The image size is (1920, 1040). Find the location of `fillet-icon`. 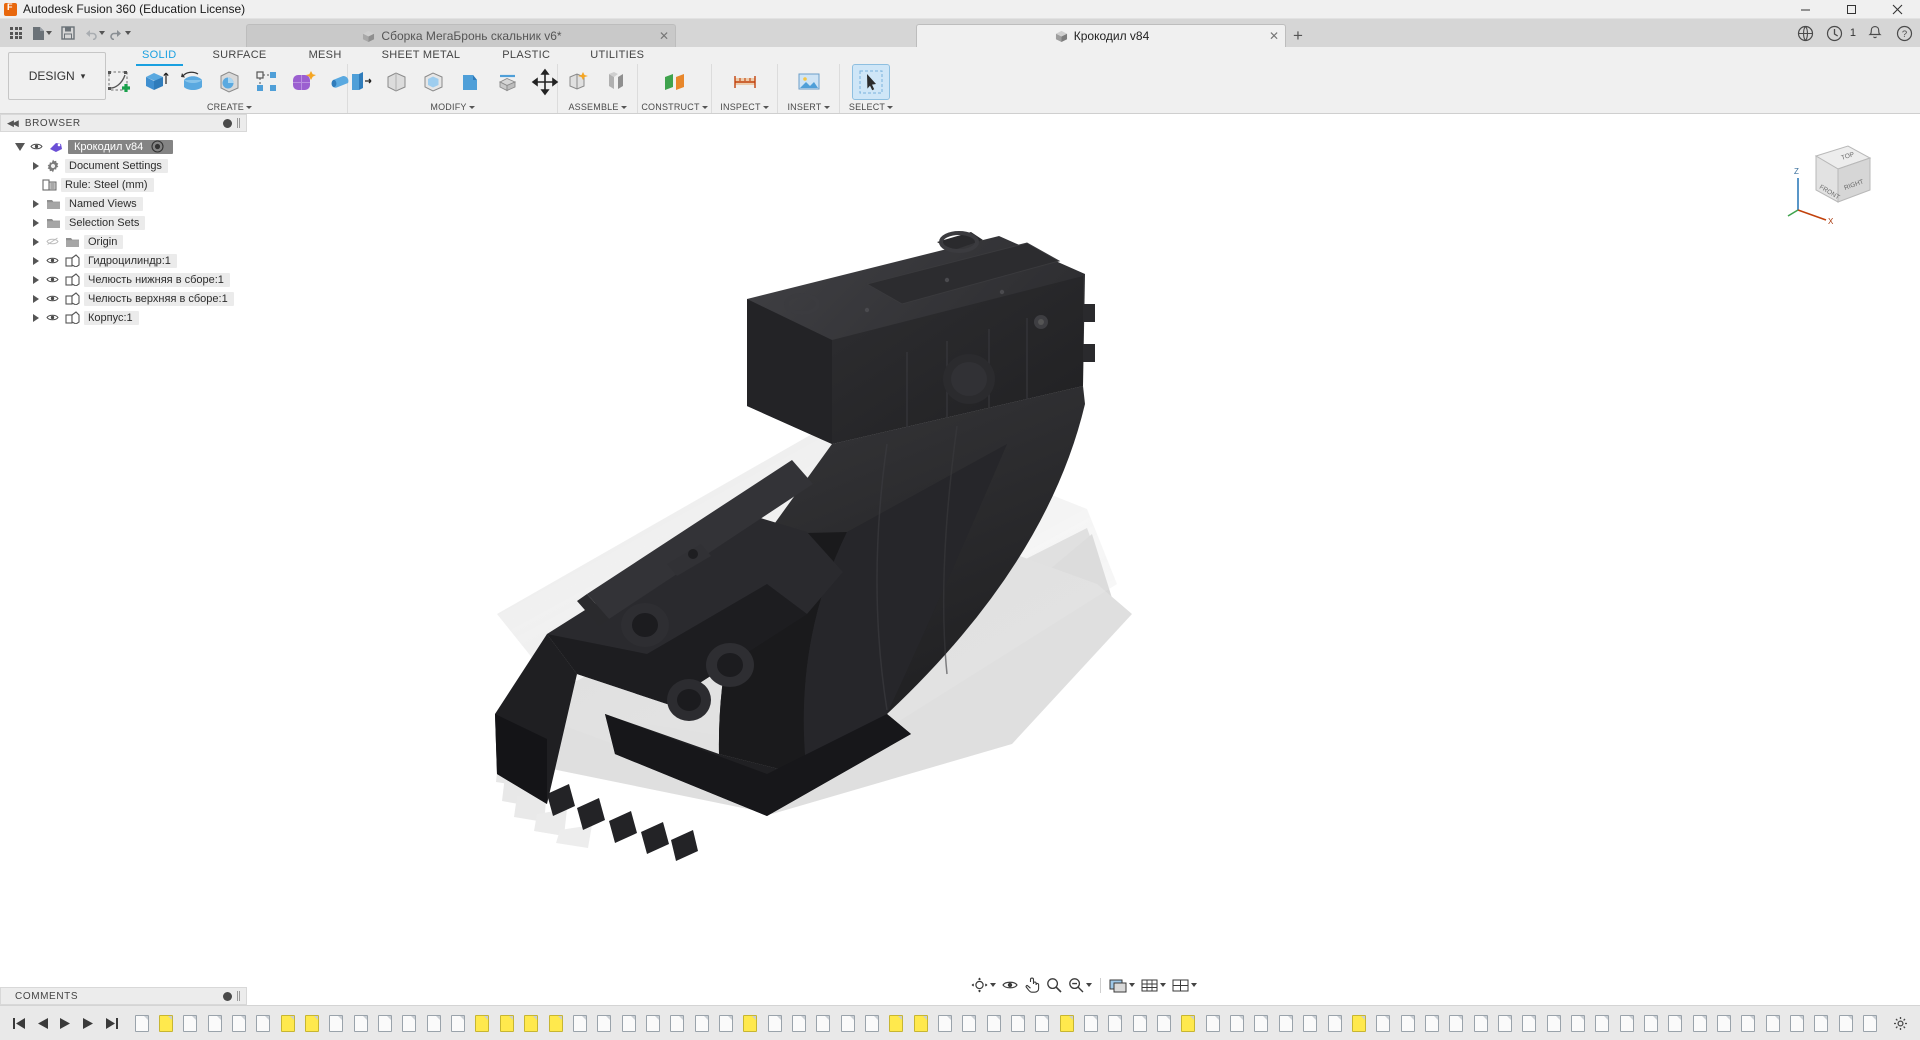

fillet-icon is located at coordinates (397, 82).